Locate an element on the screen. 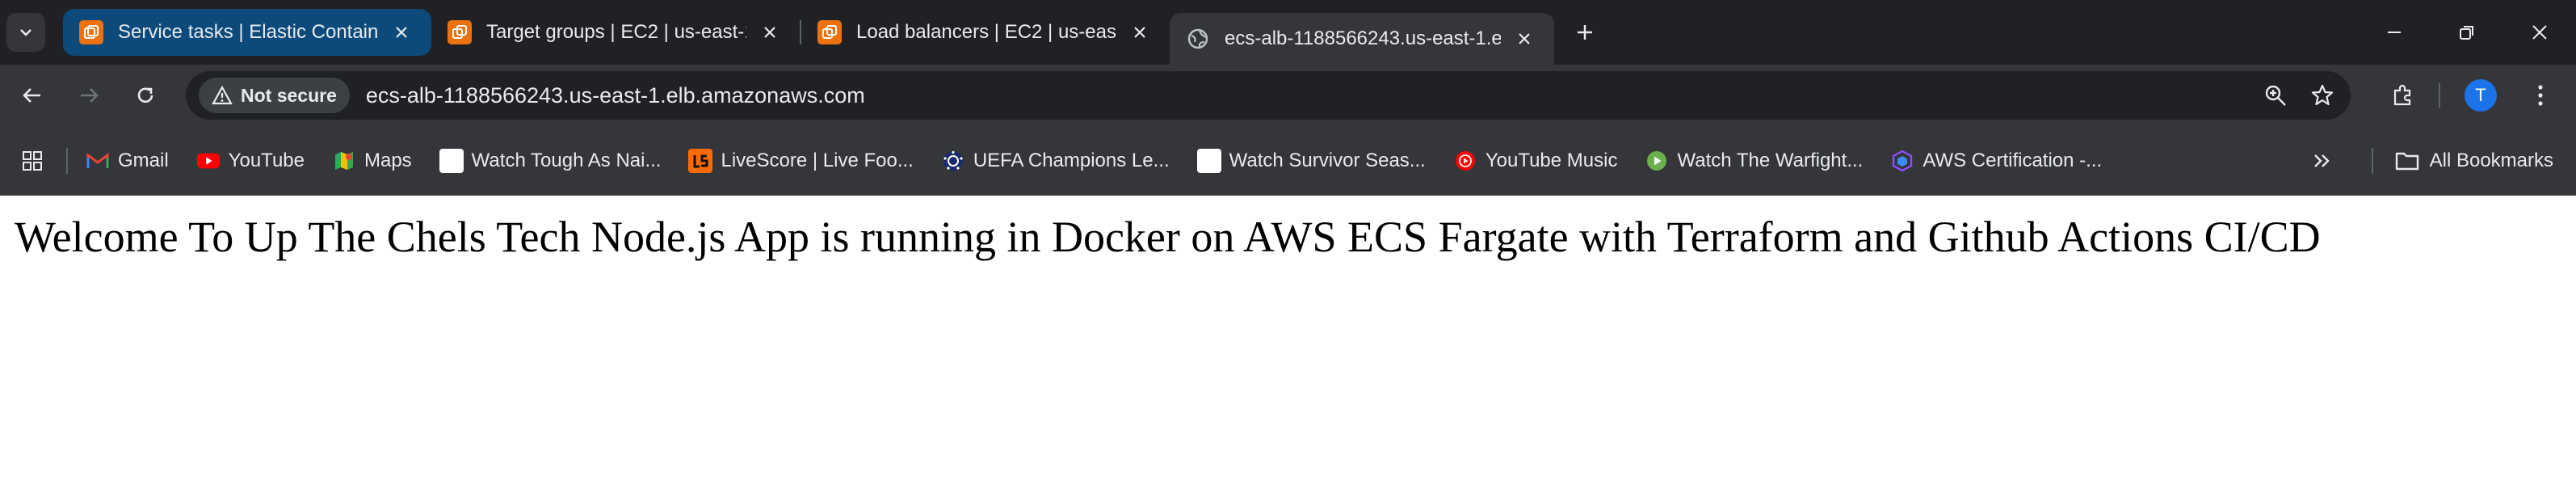 The width and height of the screenshot is (2576, 502). bookmark-gmail: Gmail is located at coordinates (128, 161).